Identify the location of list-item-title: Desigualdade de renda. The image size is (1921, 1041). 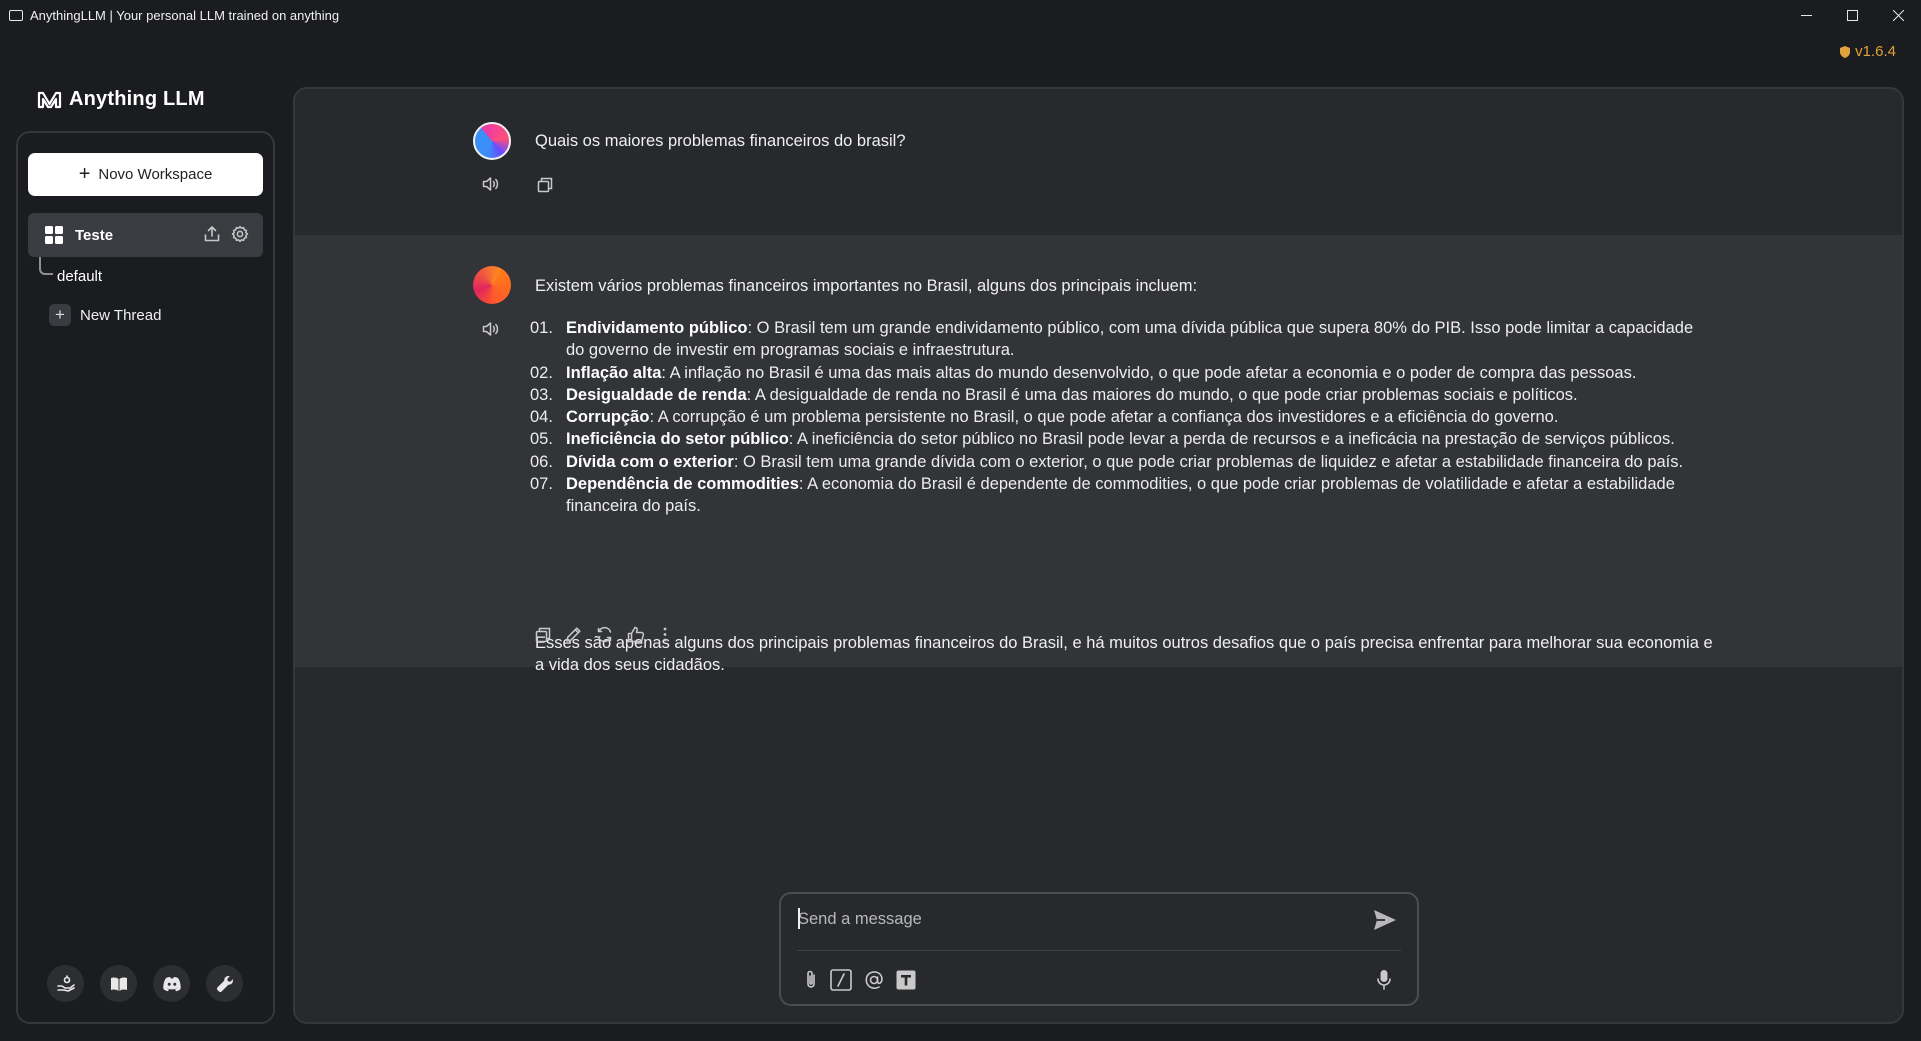
(656, 394).